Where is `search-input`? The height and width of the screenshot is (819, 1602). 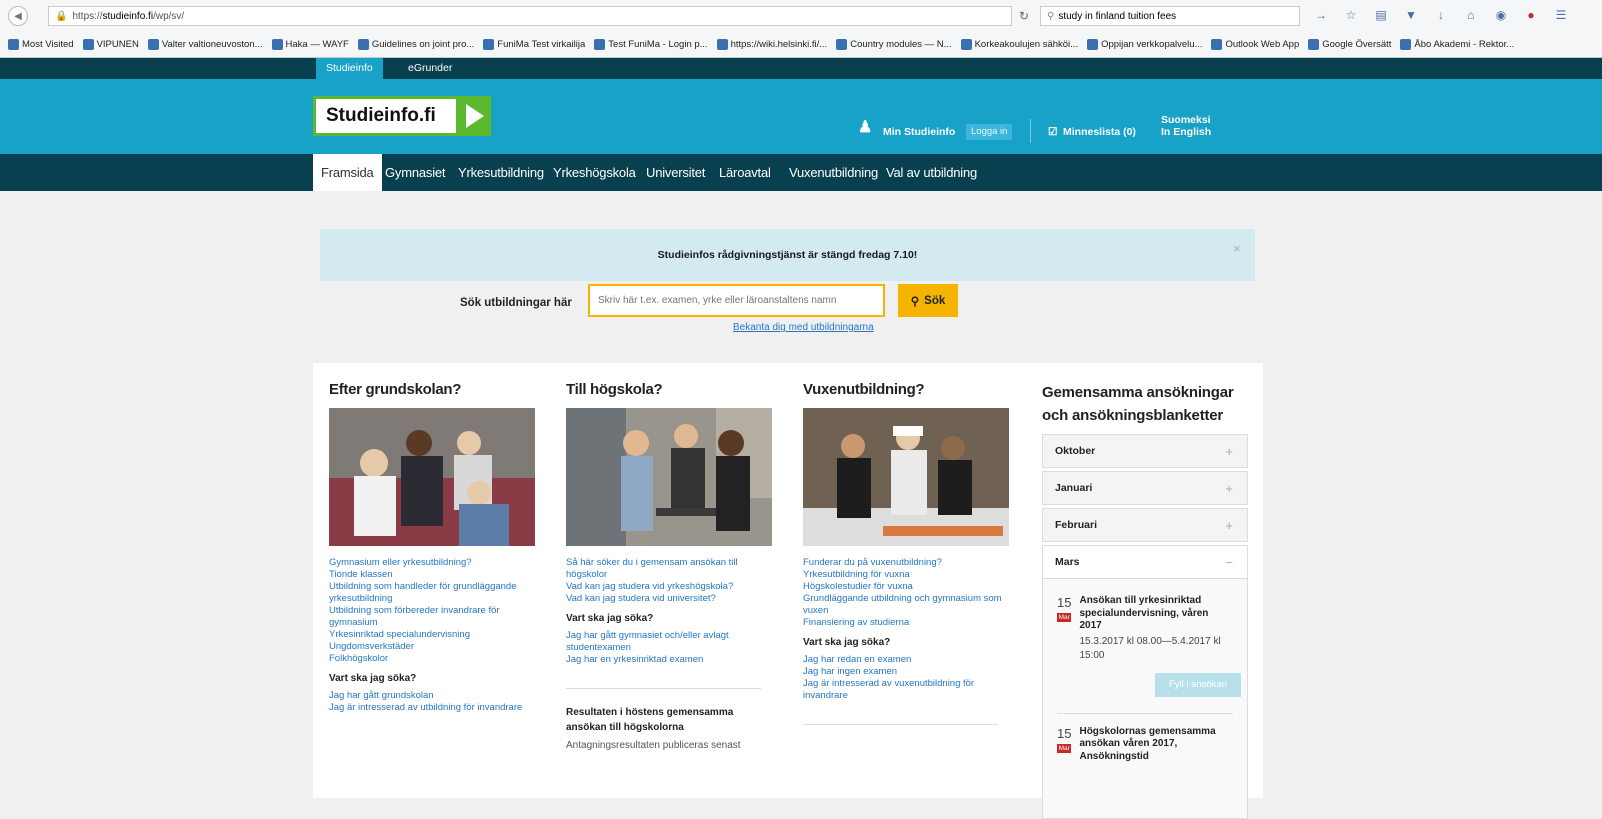
search-input is located at coordinates (736, 300).